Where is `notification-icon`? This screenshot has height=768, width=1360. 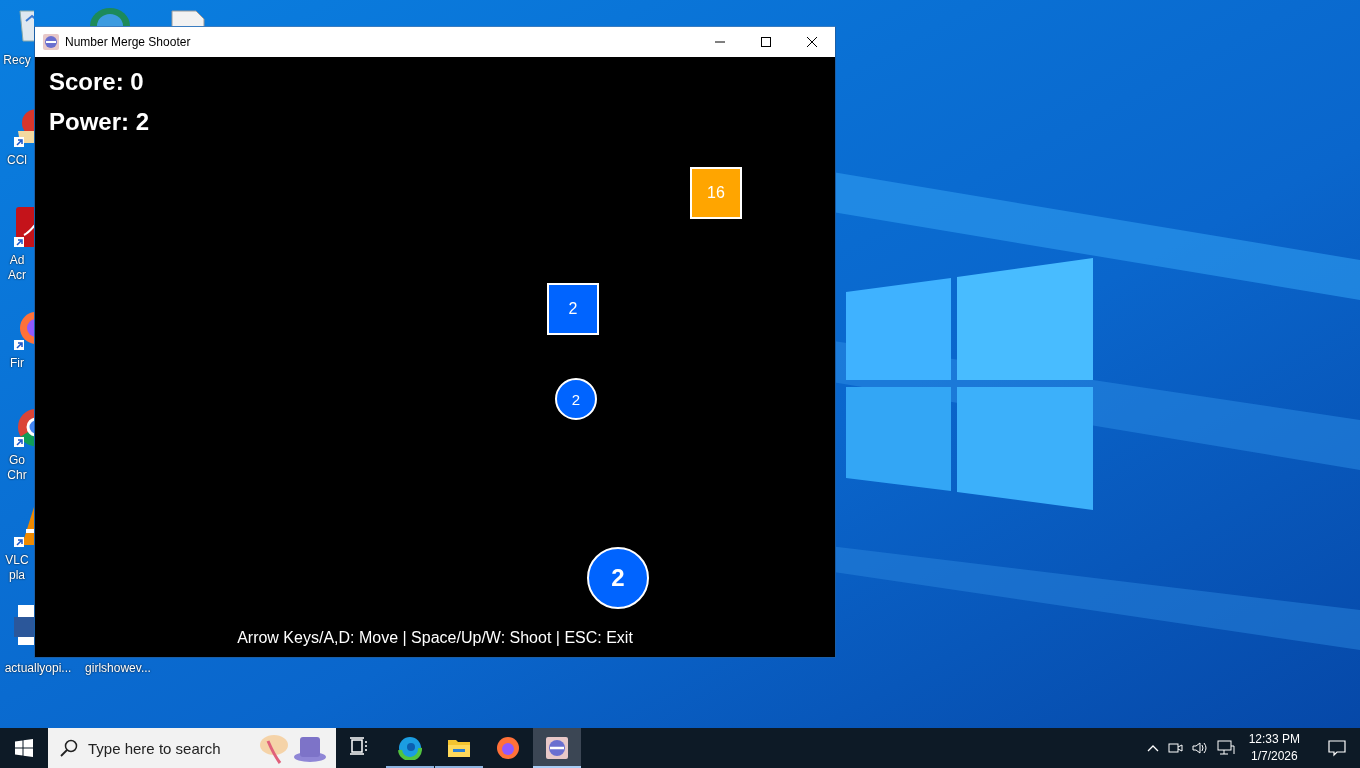 notification-icon is located at coordinates (1337, 748).